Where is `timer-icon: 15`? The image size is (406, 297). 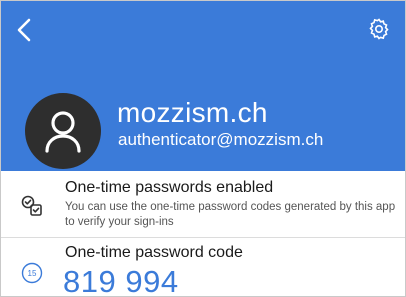 timer-icon: 15 is located at coordinates (32, 273).